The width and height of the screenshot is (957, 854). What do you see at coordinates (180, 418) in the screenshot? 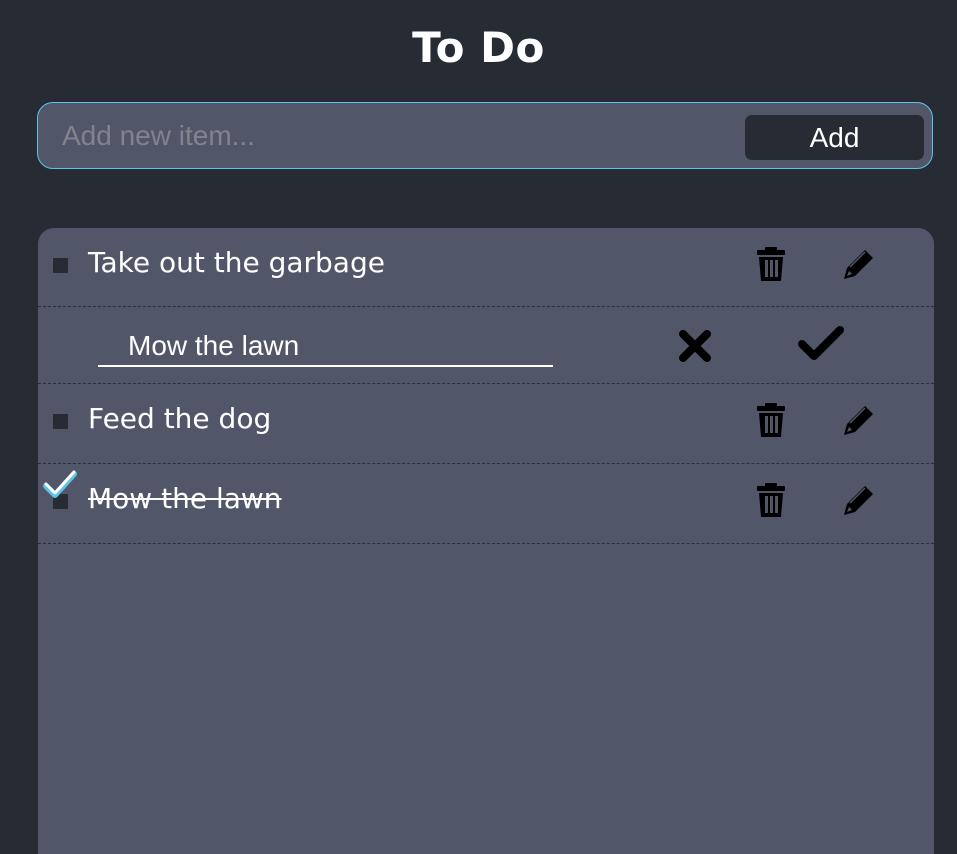
I see `item-text: Feed the dog` at bounding box center [180, 418].